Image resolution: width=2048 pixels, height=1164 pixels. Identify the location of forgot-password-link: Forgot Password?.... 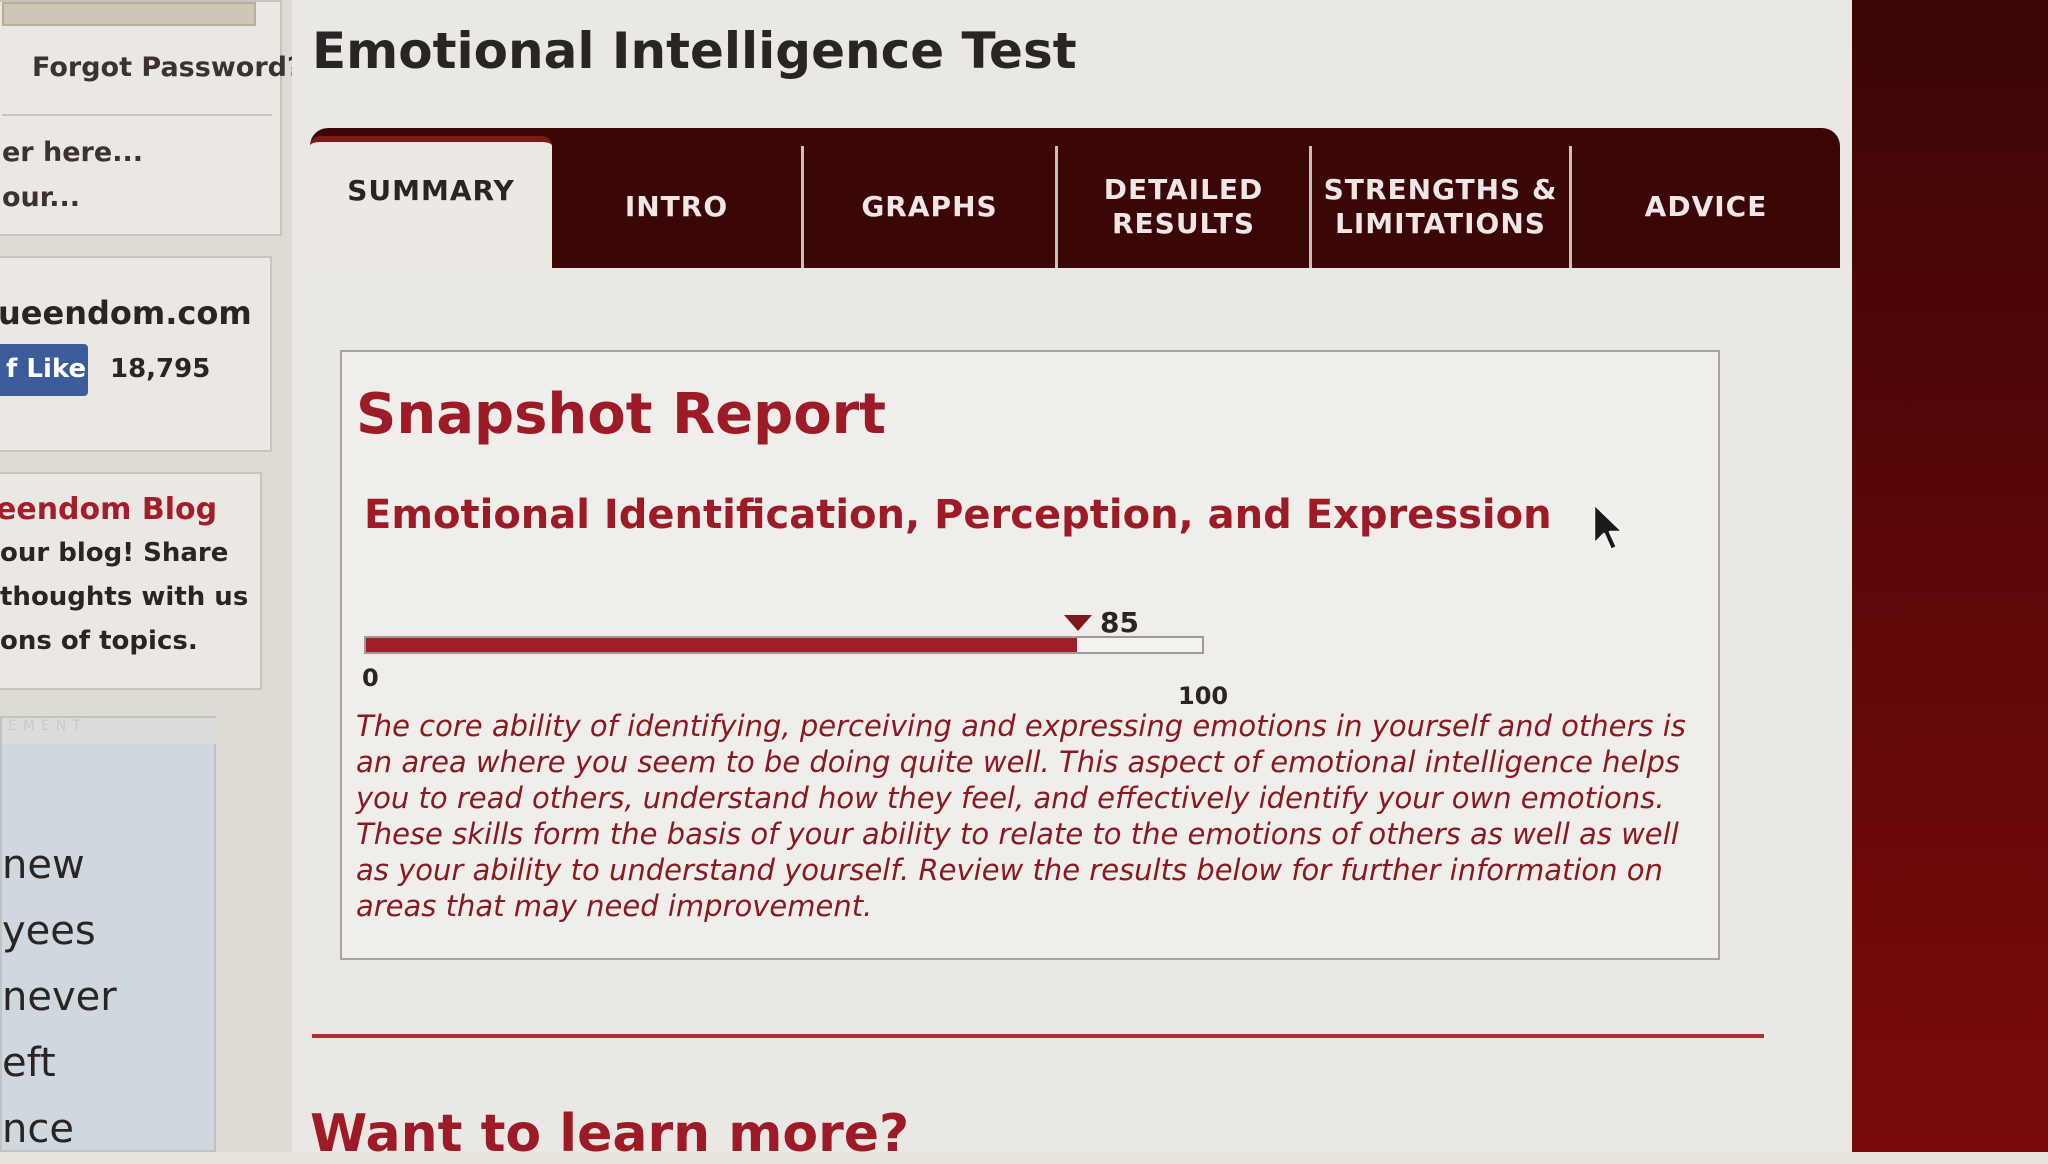
(182, 67).